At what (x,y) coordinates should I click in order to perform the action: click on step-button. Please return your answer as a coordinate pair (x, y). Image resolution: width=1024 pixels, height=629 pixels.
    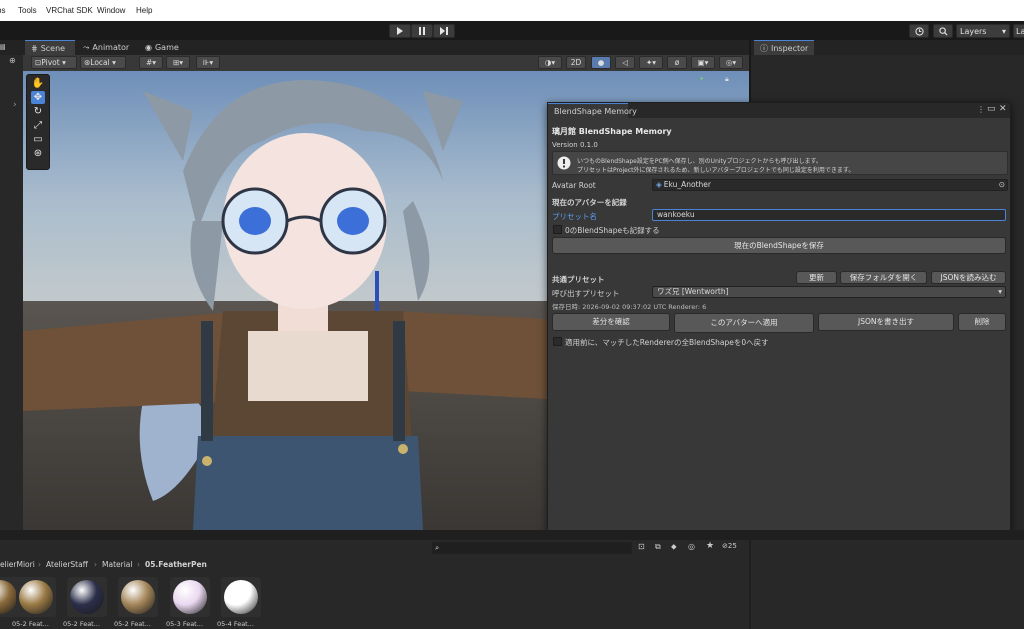
    Looking at the image, I should click on (444, 31).